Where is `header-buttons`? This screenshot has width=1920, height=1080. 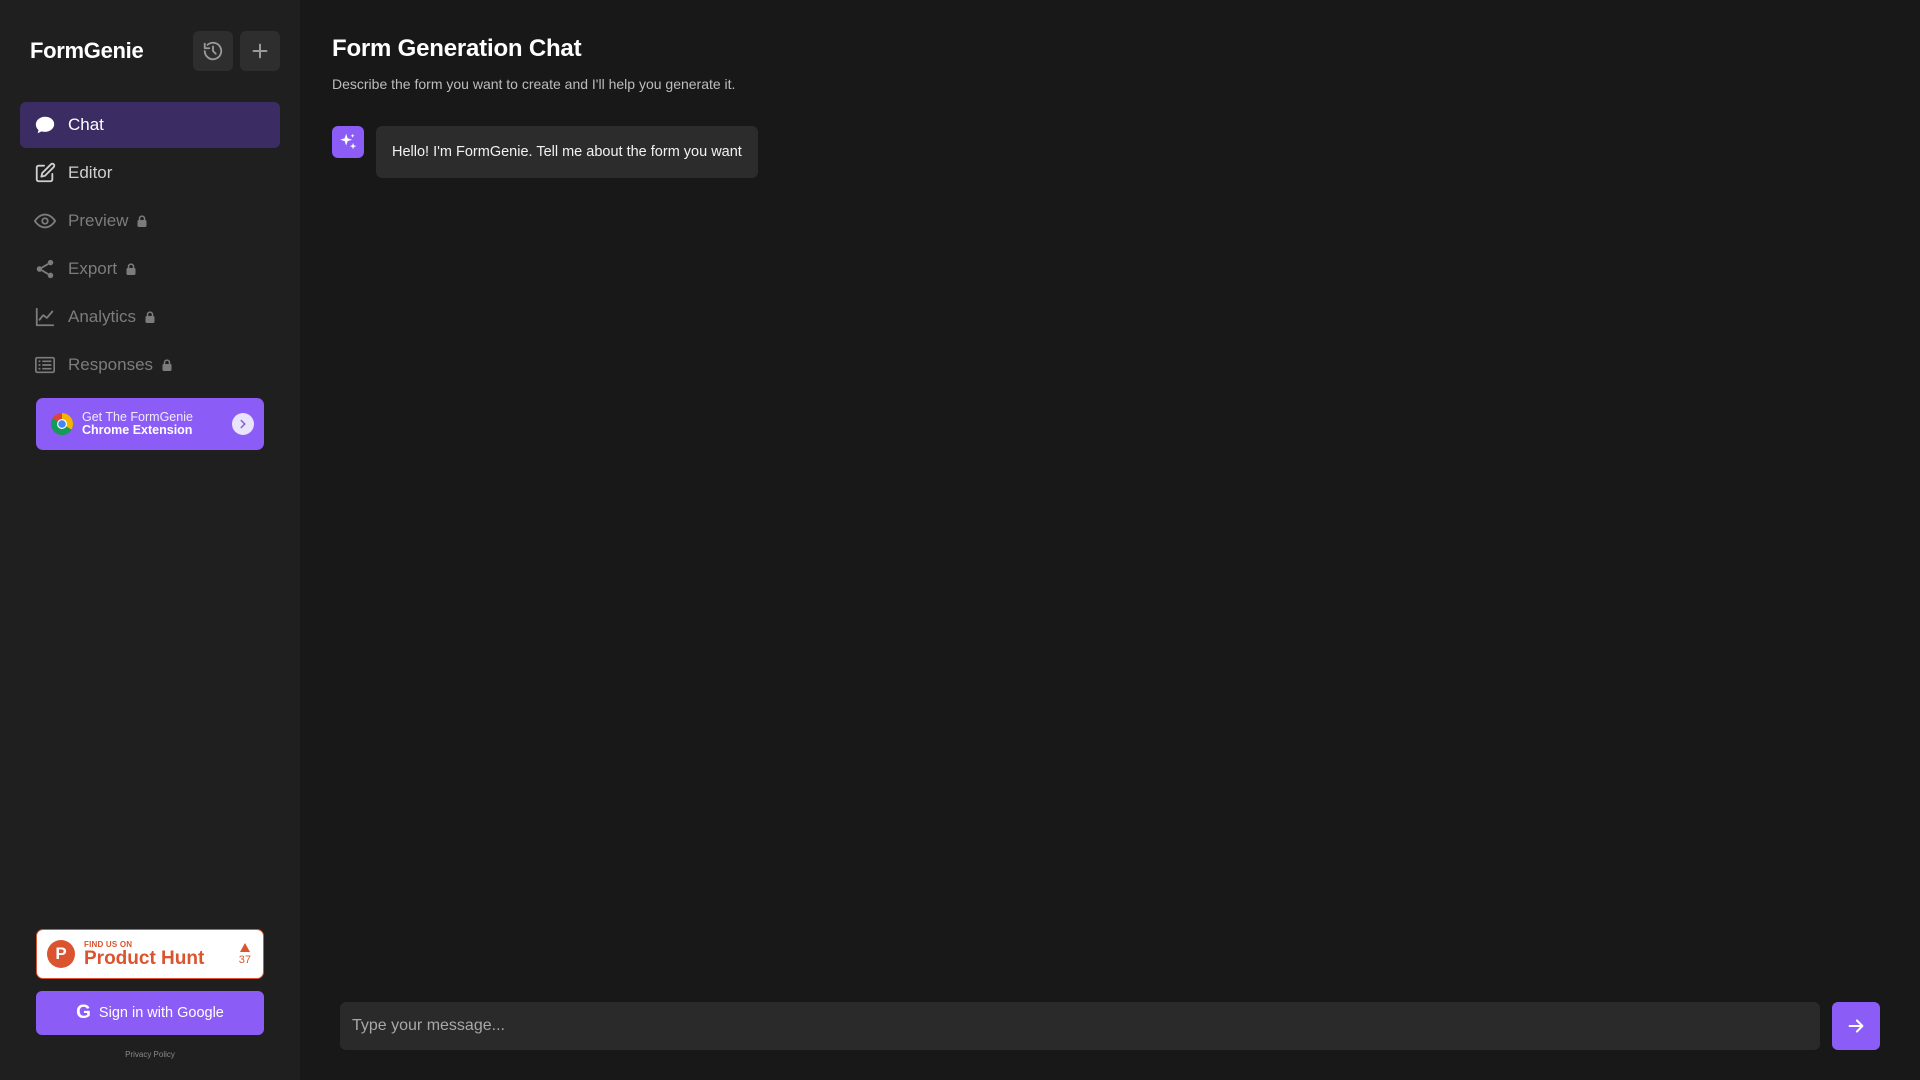 header-buttons is located at coordinates (236, 51).